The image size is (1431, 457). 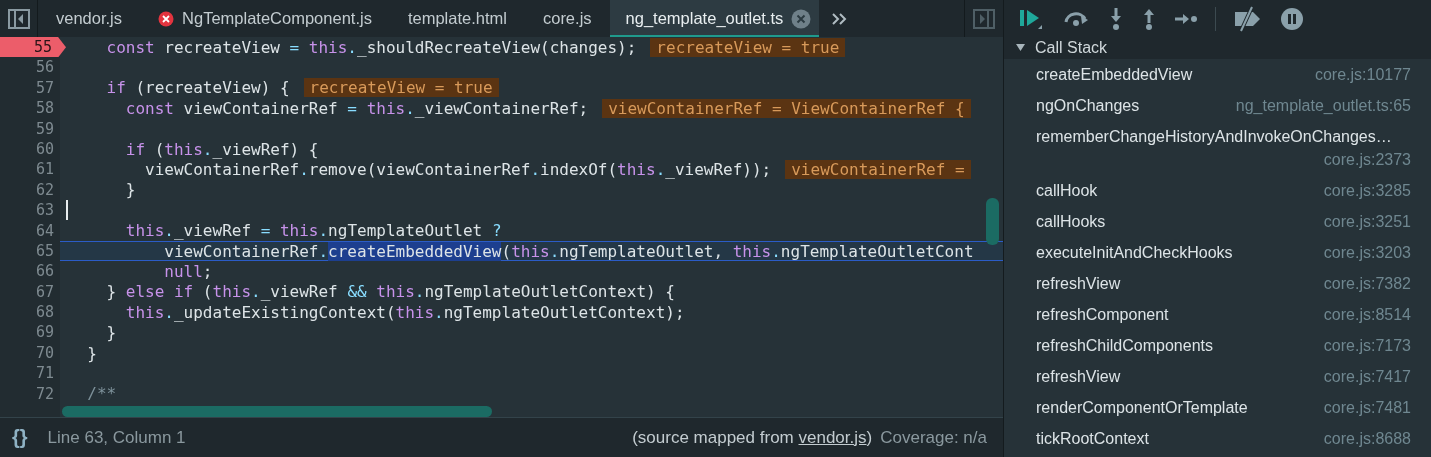 I want to click on call-frame: callHooks core.js:3251, so click(x=1217, y=221).